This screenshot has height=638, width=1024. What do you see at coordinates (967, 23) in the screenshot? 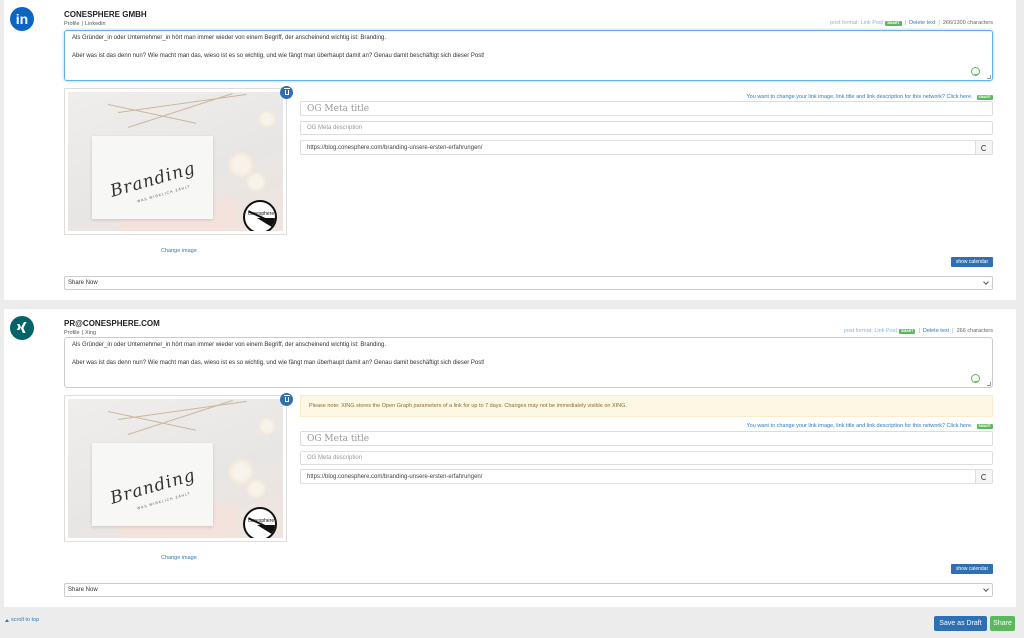
I see `char-count: 266/1300 characters` at bounding box center [967, 23].